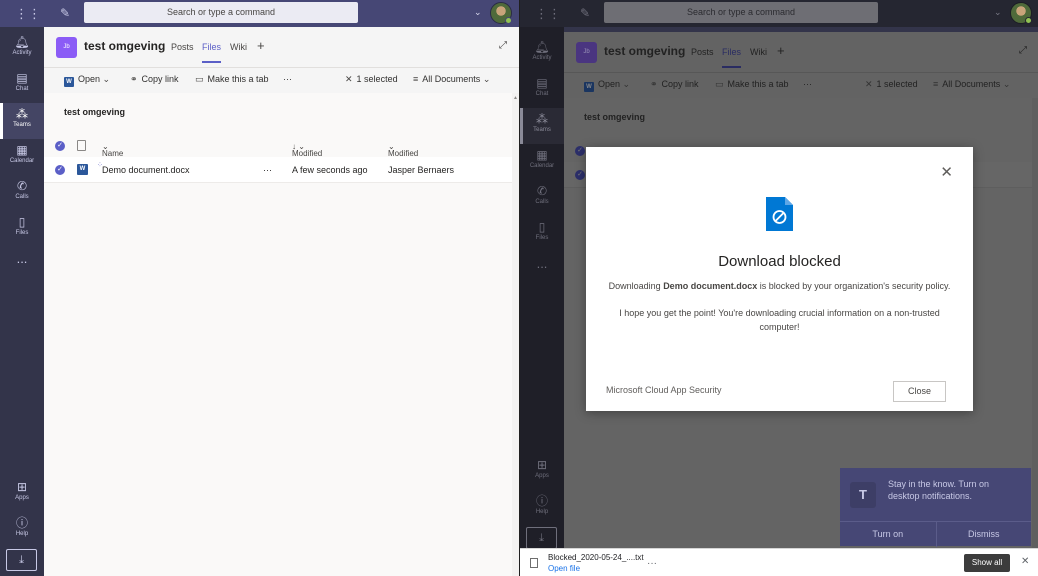 Image resolution: width=1038 pixels, height=576 pixels. Describe the element at coordinates (267, 170) in the screenshot. I see `row-more-button: ···` at that location.